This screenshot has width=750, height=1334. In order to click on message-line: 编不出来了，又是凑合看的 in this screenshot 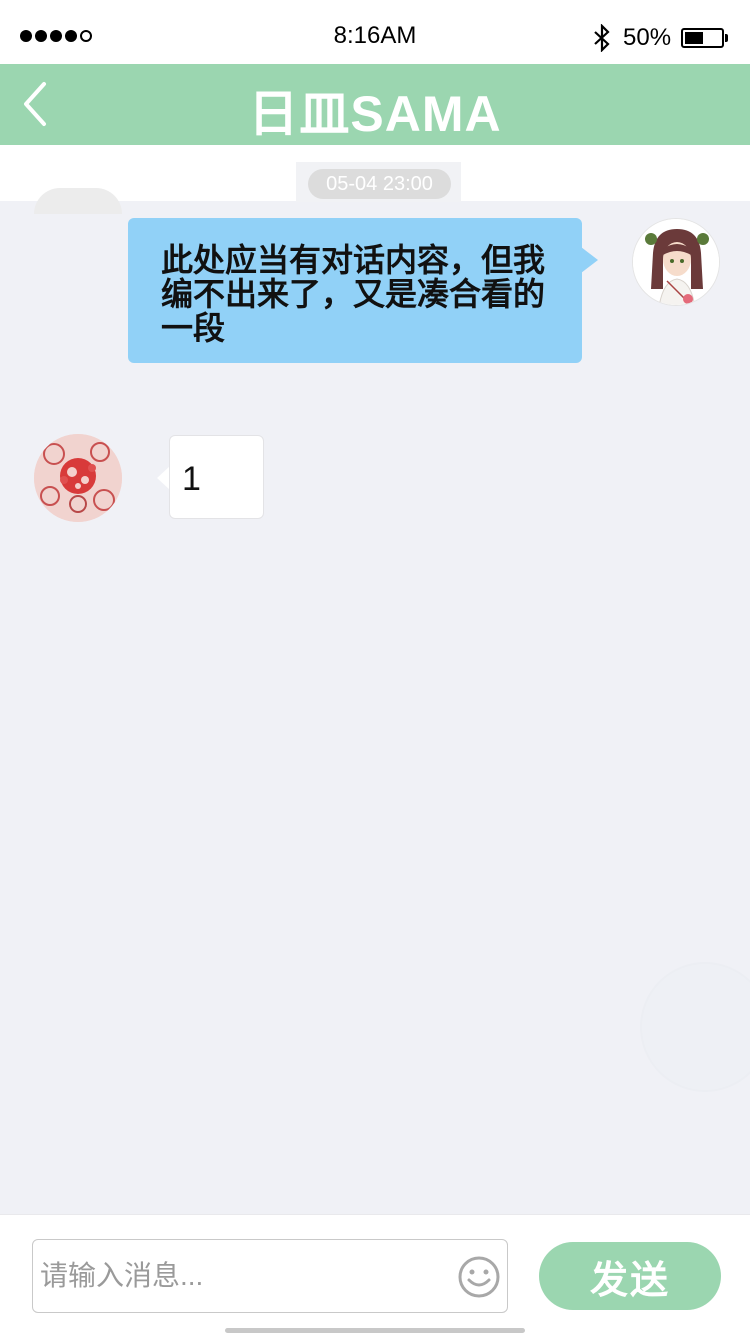, I will do `click(353, 294)`.